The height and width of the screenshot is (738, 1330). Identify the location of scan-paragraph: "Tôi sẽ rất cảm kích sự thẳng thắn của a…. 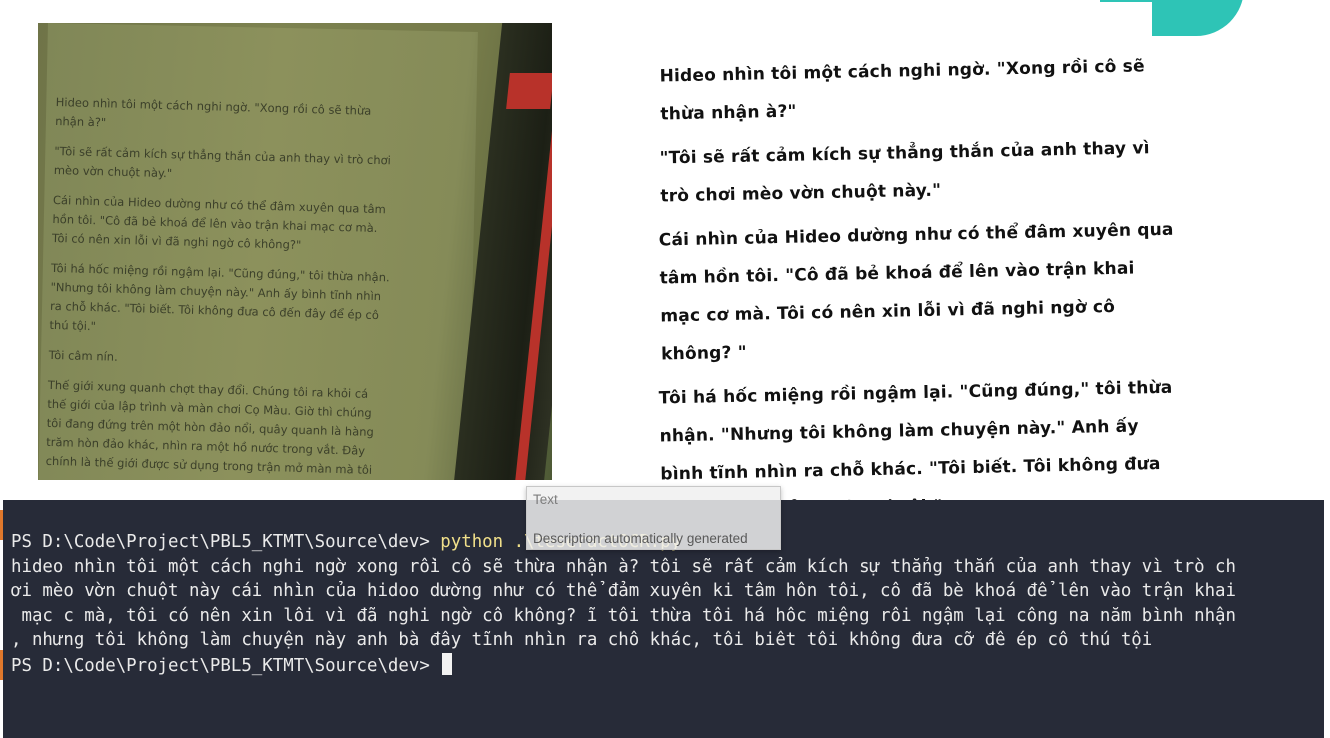
(904, 172).